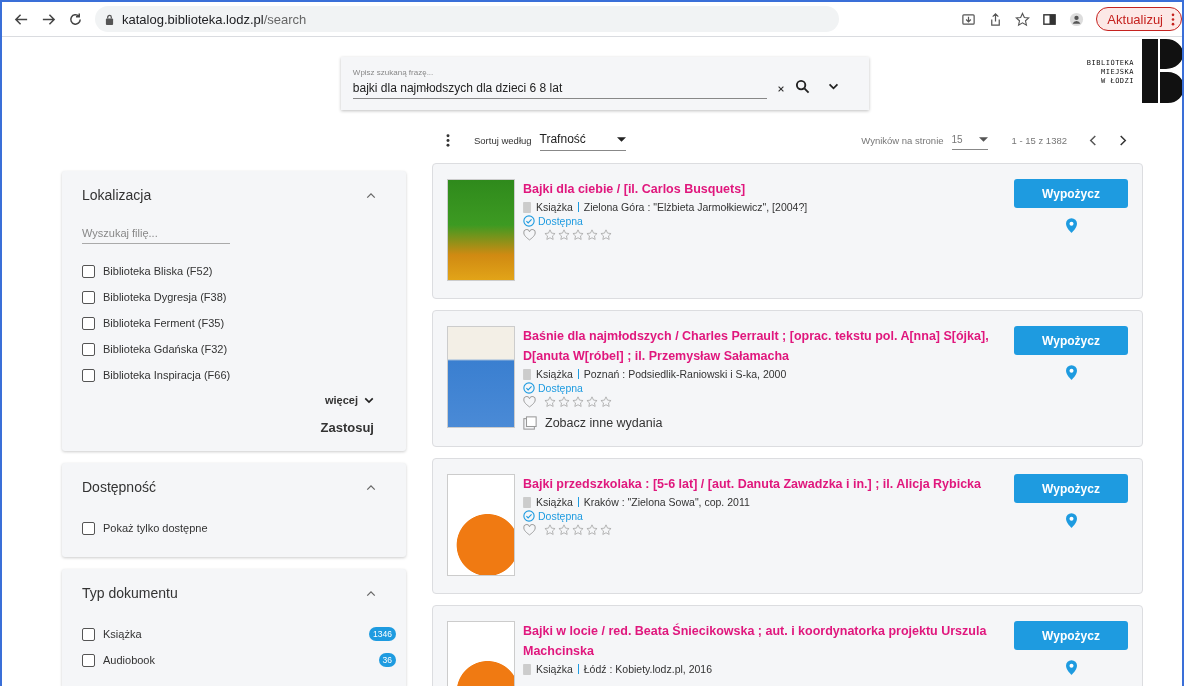 Image resolution: width=1184 pixels, height=686 pixels. I want to click on book-title-link: Bajki przedszkolaka : [5-6 lat] / [aut. Danuta Zawadzka i in.] ; il. Alicja Rybicka, so click(764, 484).